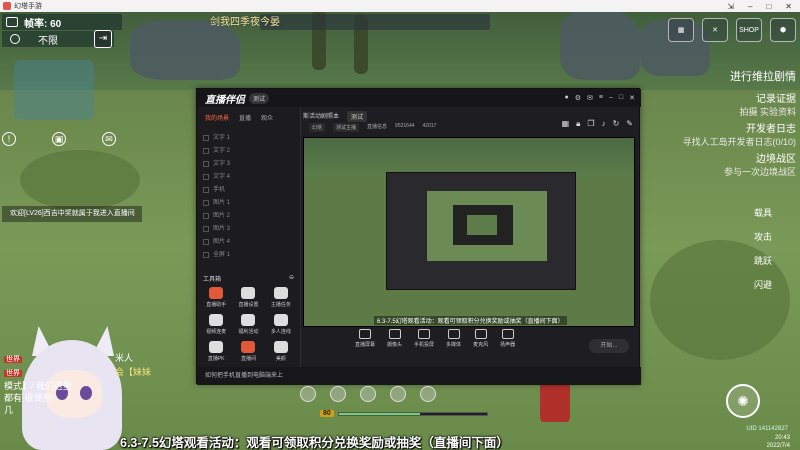 The height and width of the screenshot is (450, 800). What do you see at coordinates (248, 216) in the screenshot?
I see `scene-item: 图片 2` at bounding box center [248, 216].